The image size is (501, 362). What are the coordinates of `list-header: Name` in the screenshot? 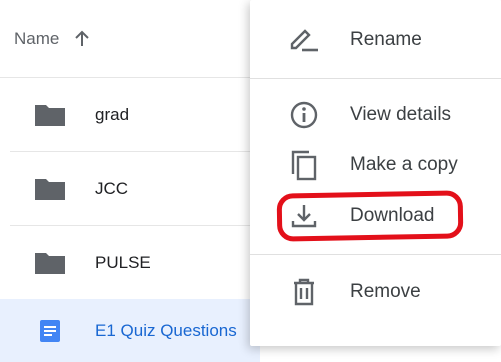 It's located at (130, 39).